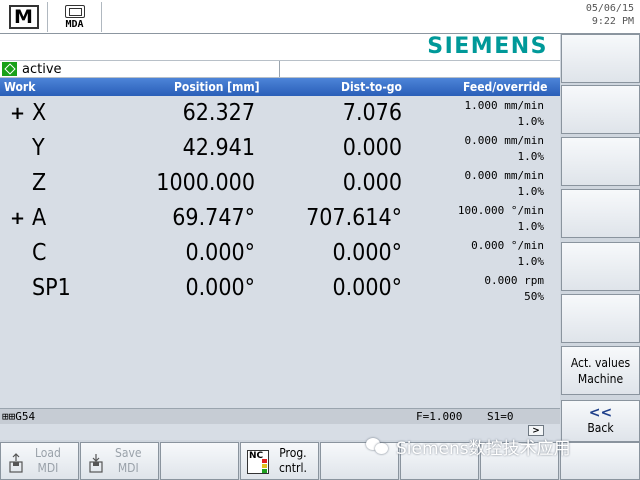 The height and width of the screenshot is (480, 640). Describe the element at coordinates (487, 46) in the screenshot. I see `siemens-logo: SIEMENS` at that location.